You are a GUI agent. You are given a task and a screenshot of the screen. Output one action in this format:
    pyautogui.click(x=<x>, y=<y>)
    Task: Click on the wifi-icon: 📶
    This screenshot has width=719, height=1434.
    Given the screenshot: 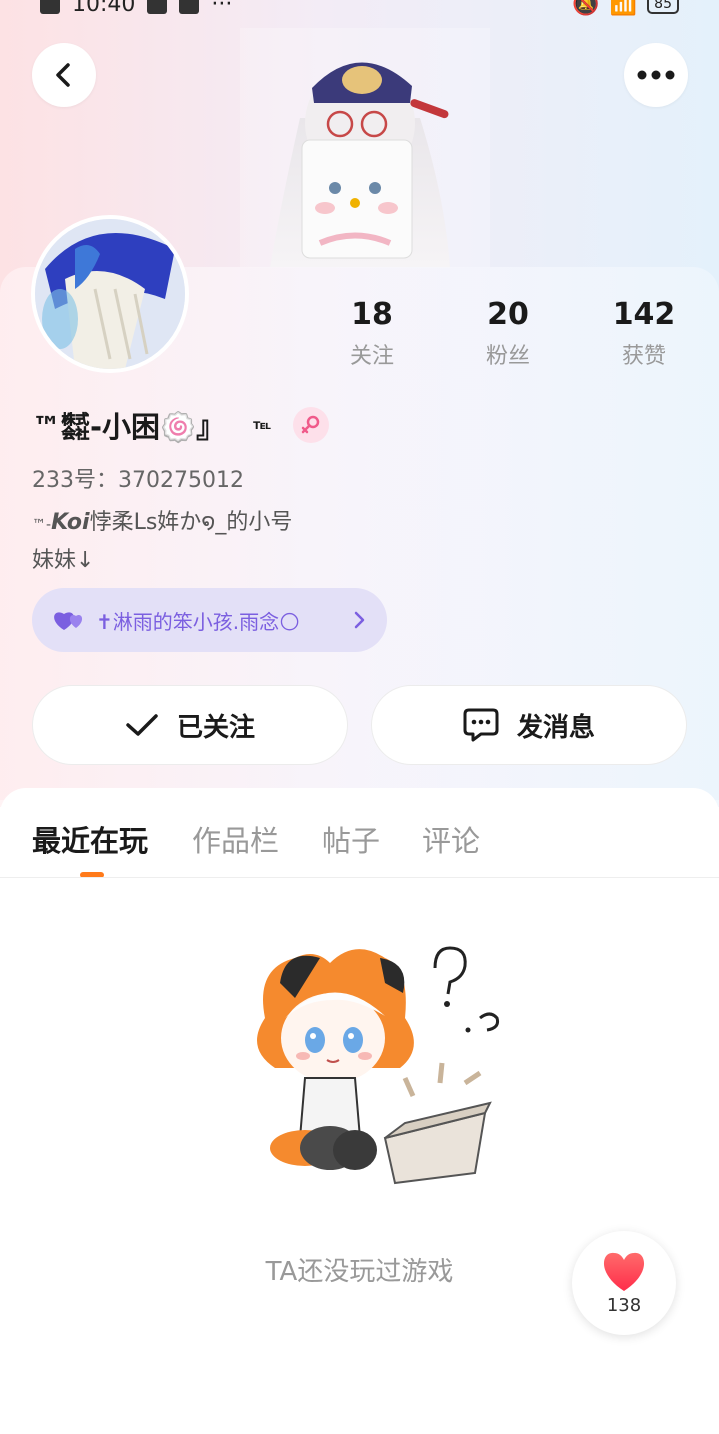 What is the action you would take?
    pyautogui.click(x=623, y=8)
    